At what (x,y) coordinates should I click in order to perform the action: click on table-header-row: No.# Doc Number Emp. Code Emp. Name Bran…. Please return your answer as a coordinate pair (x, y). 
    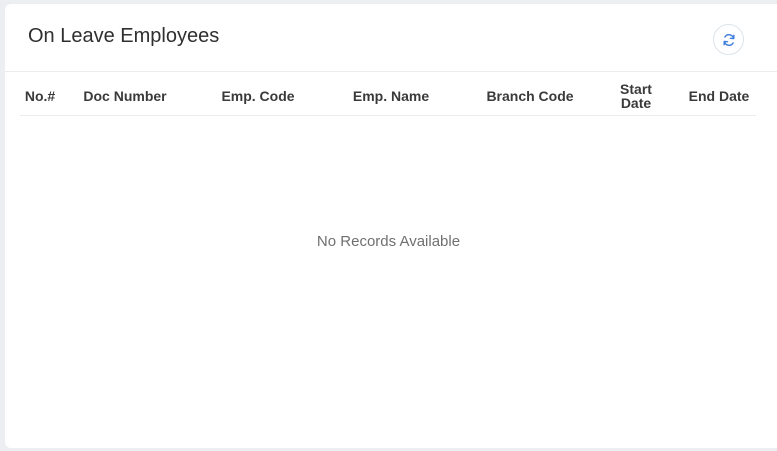
    Looking at the image, I should click on (388, 96).